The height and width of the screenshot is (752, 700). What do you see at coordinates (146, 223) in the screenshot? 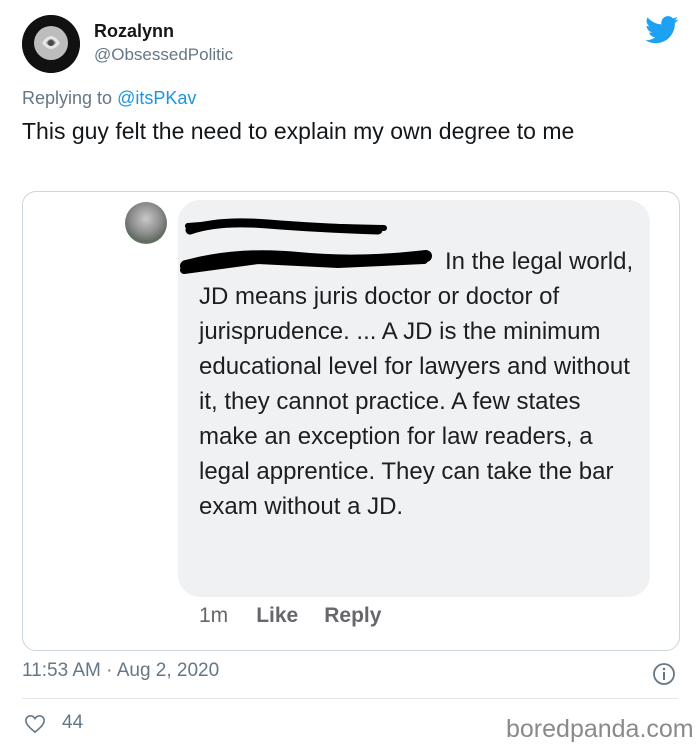
I see `commenter-avatar` at bounding box center [146, 223].